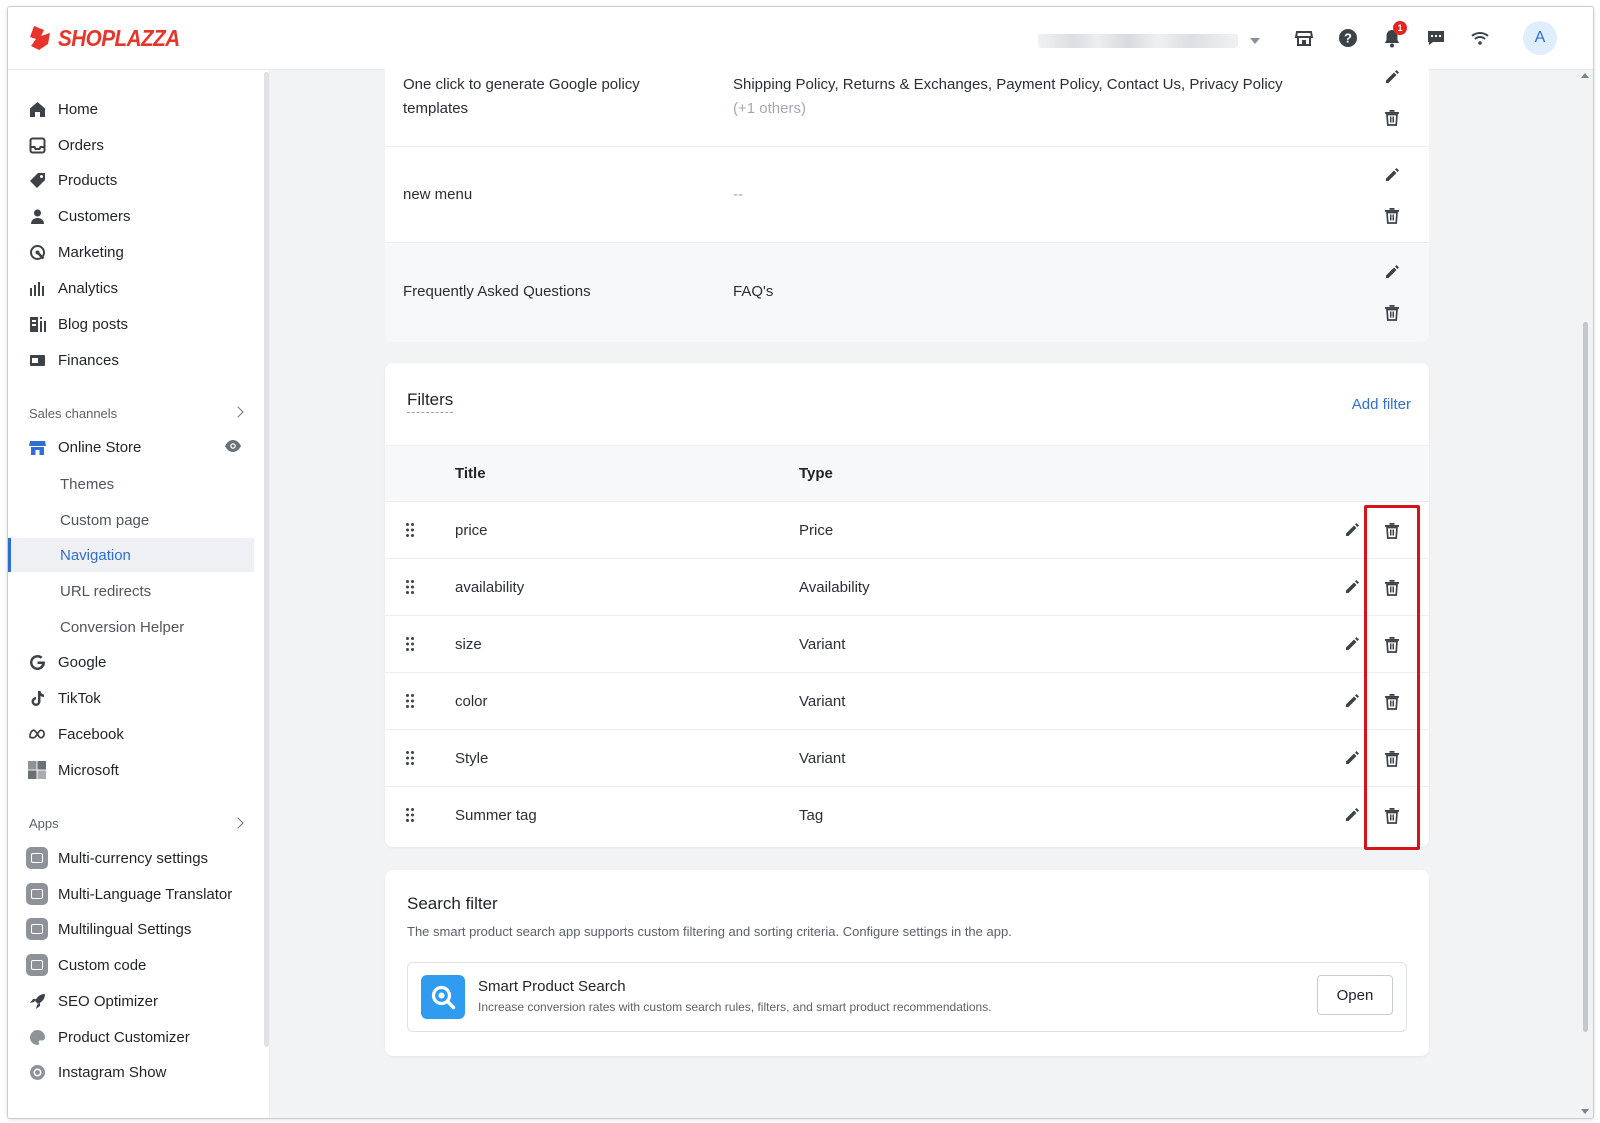 Image resolution: width=1600 pixels, height=1123 pixels. I want to click on filter-title: price, so click(471, 530).